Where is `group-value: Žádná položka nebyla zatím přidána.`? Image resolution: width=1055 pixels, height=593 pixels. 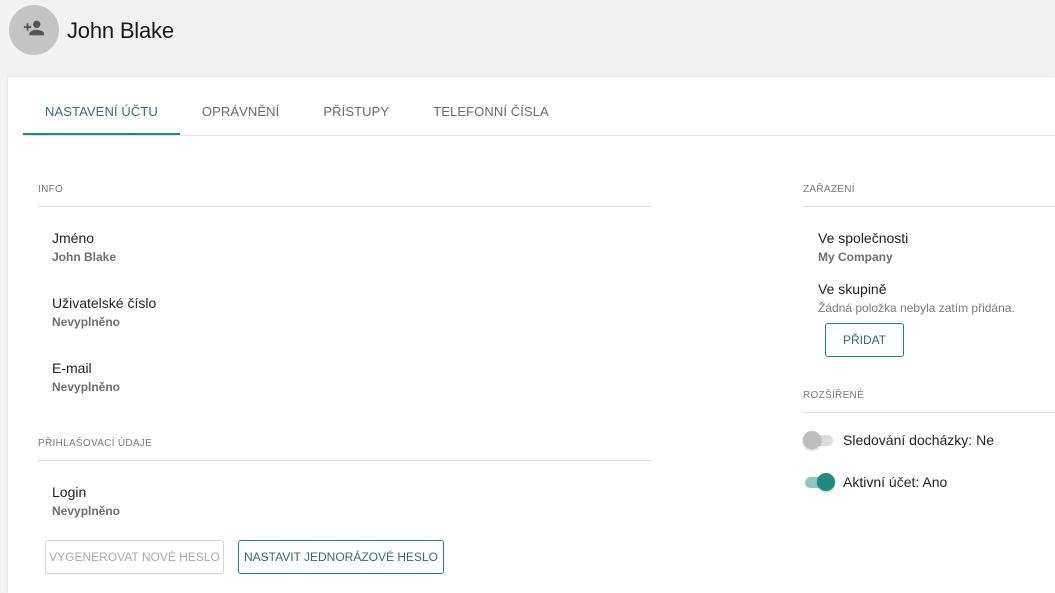
group-value: Žádná položka nebyla zatím přidána. is located at coordinates (916, 308).